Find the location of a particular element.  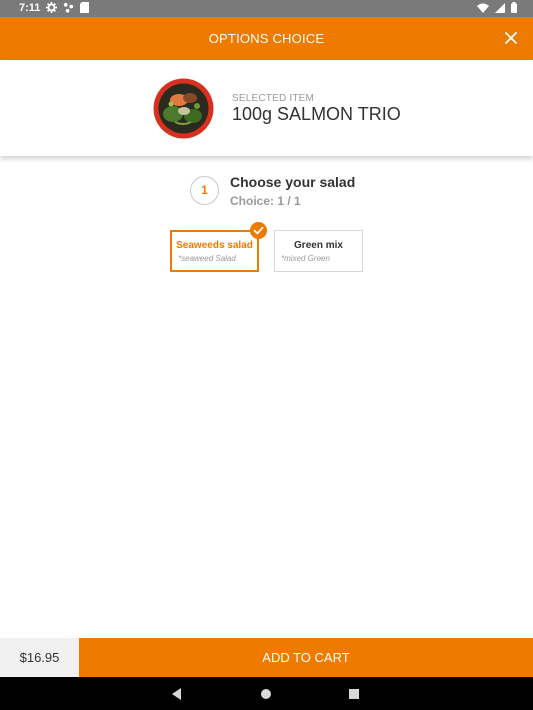

selected-item-panel: SELECTED ITEM 100g SALMON TRIO is located at coordinates (266, 108).